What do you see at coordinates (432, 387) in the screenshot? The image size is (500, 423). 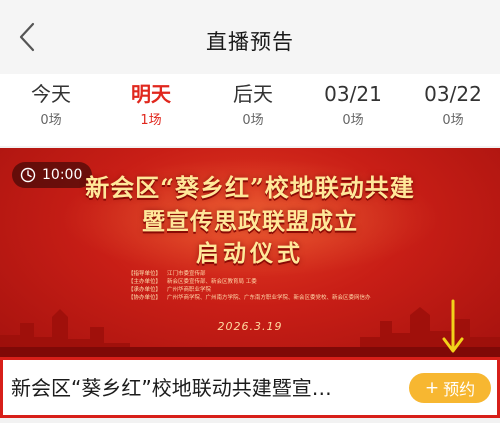 I see `plus-icon: +` at bounding box center [432, 387].